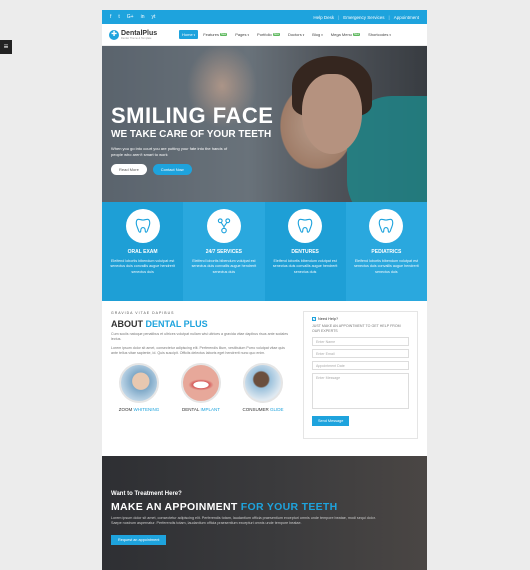 This screenshot has height=570, width=530. I want to click on linkedin-icon: in, so click(143, 17).